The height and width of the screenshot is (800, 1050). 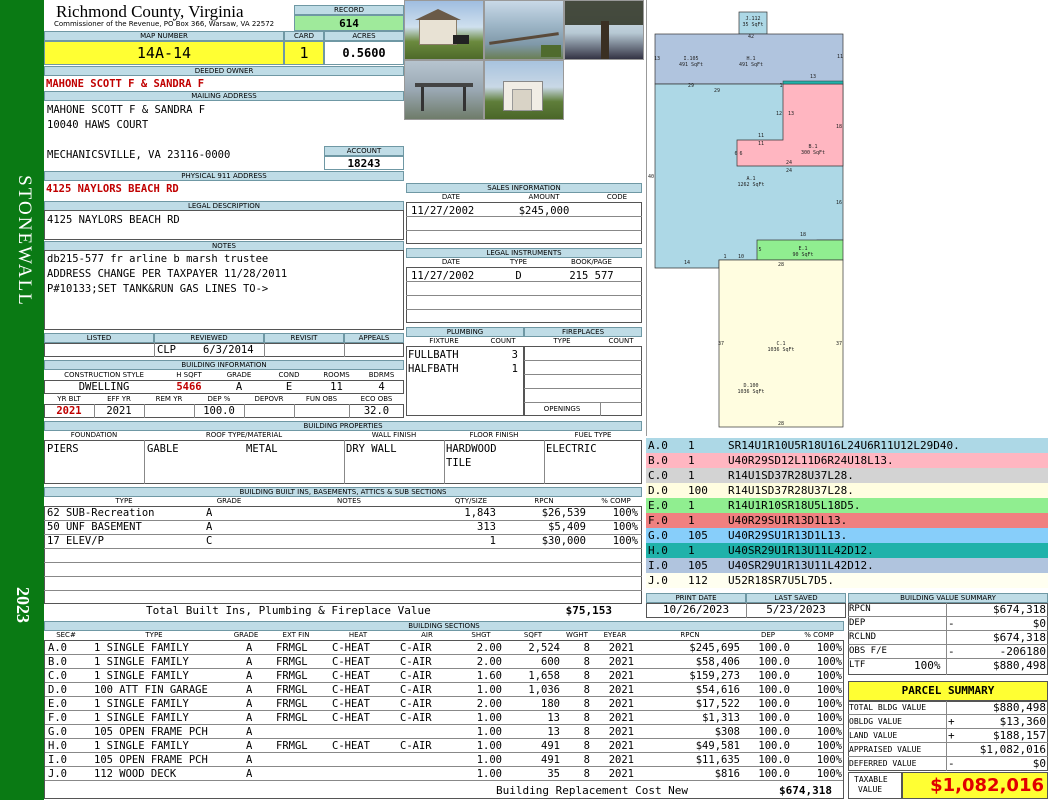 I want to click on sales-title: SALES INFORMATION, so click(x=524, y=188).